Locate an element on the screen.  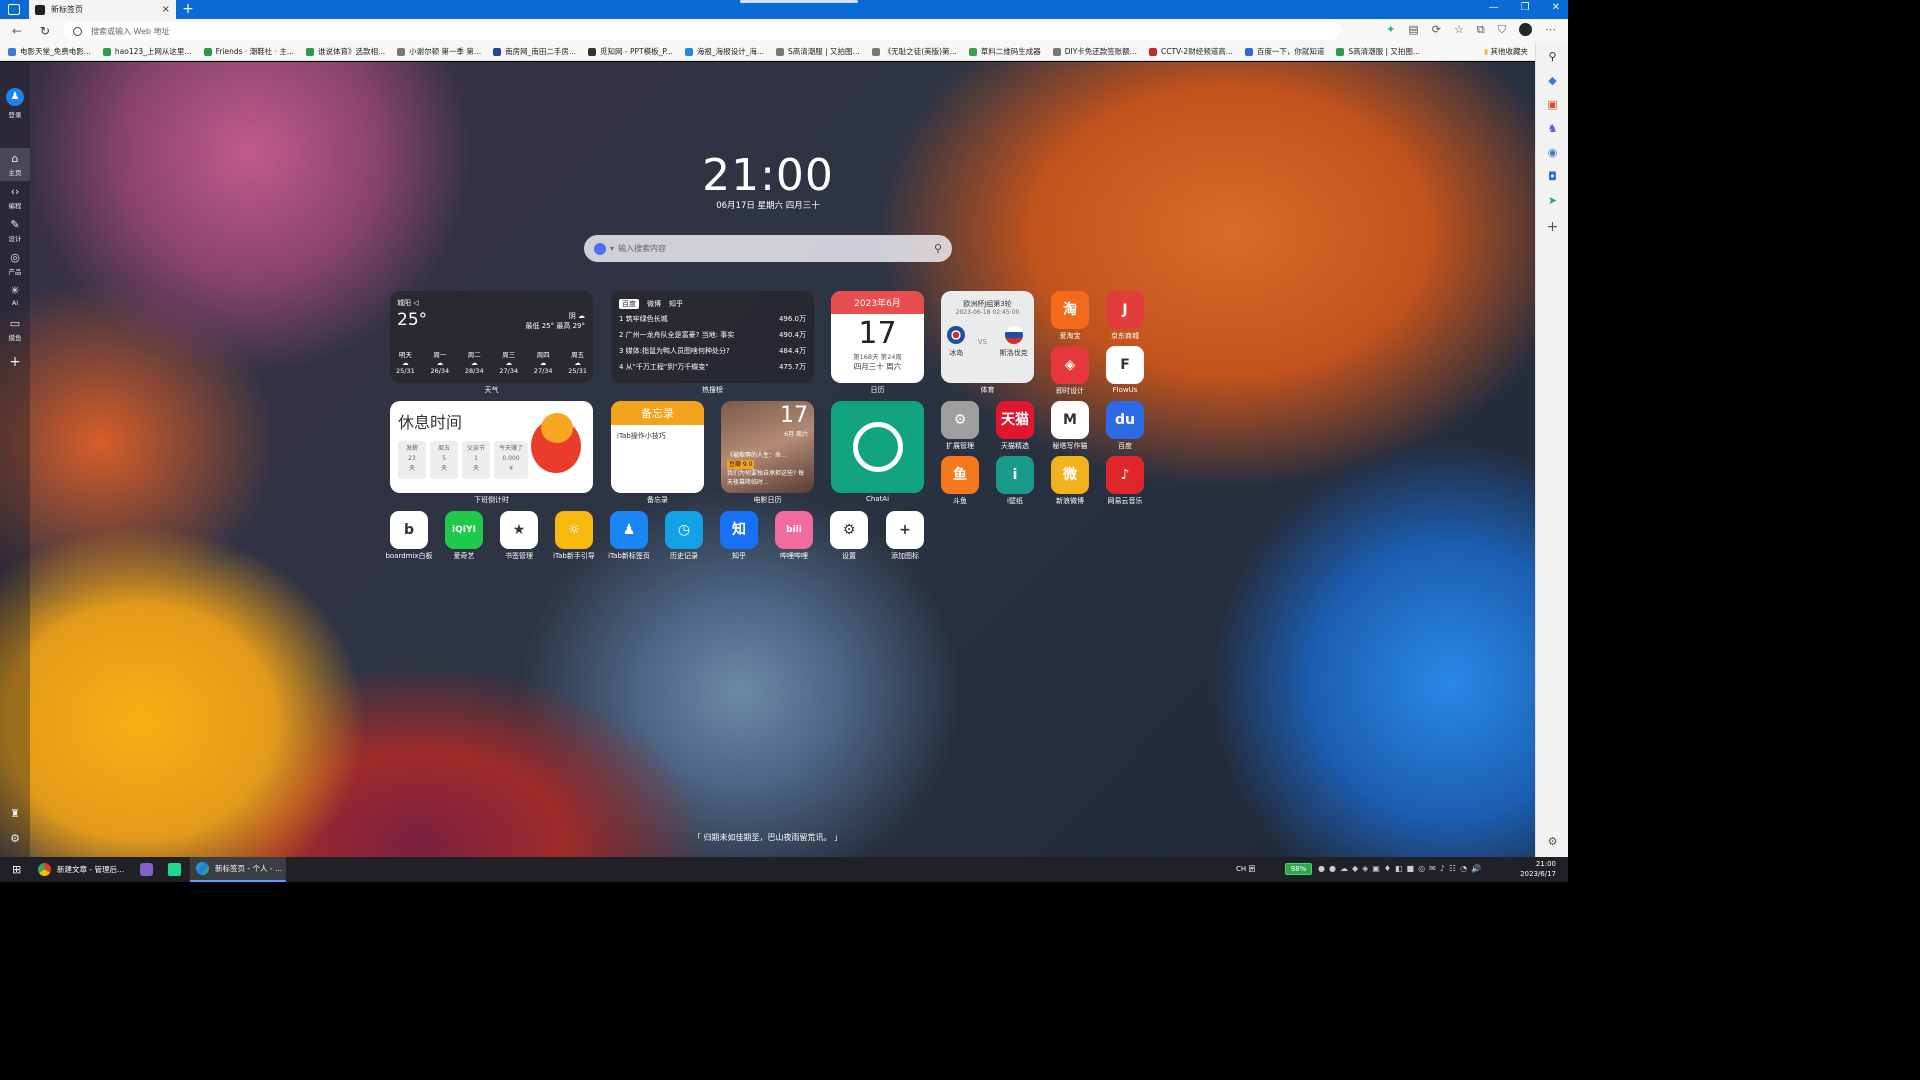
taskbar-clock: 21:00 2023/6/17 is located at coordinates (1538, 869).